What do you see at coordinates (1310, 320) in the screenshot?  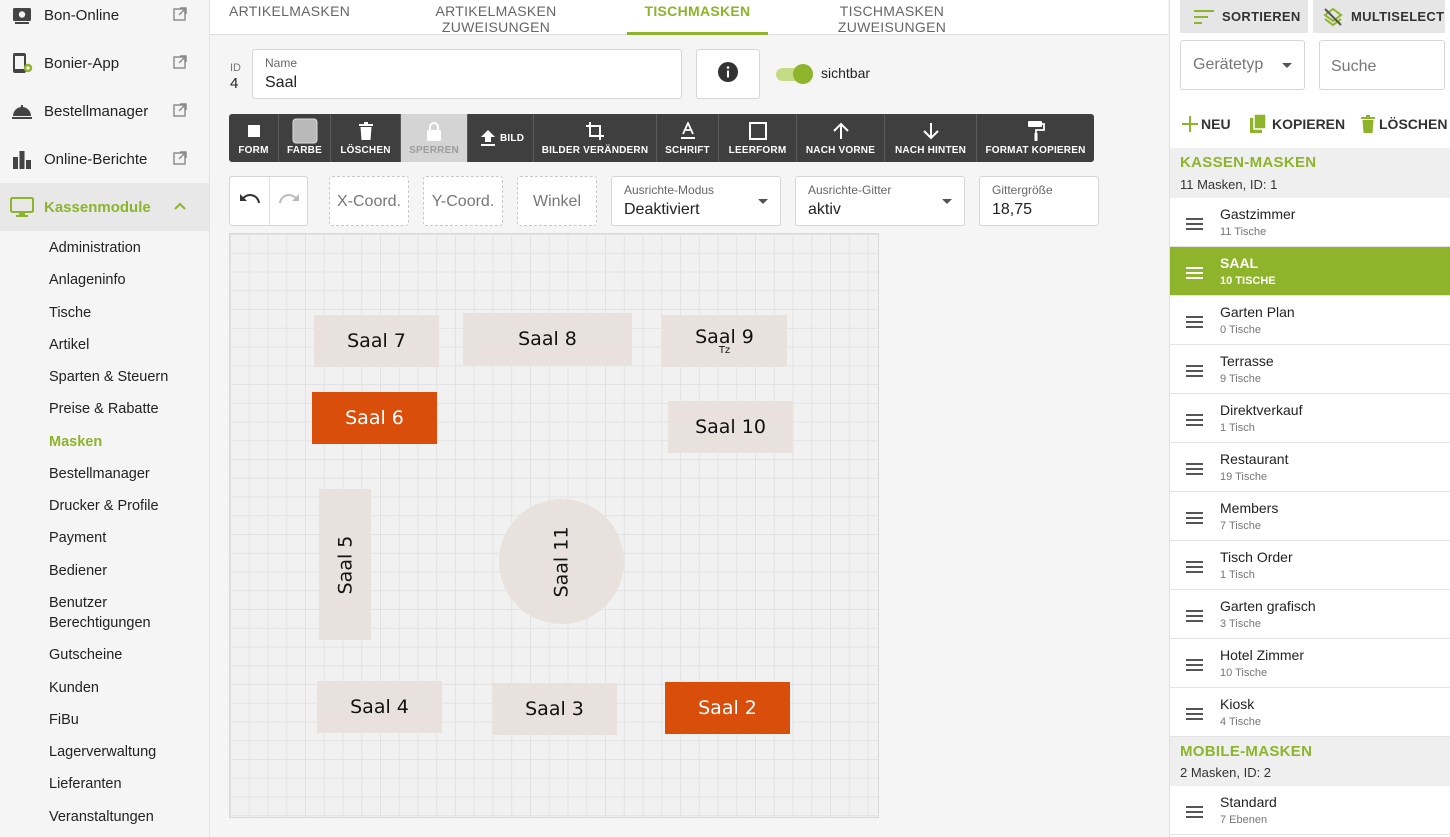 I see `list-item: Garten Plan 0 Tische` at bounding box center [1310, 320].